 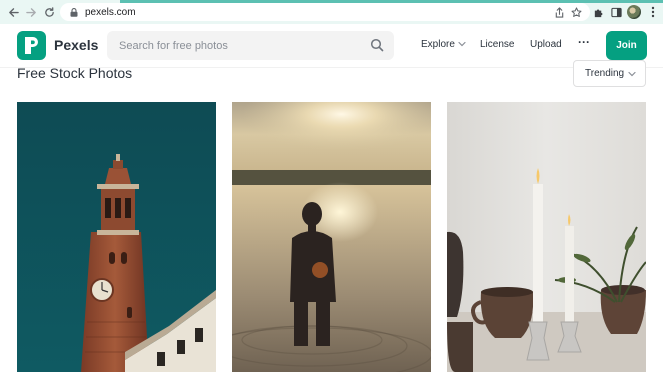 I want to click on browser-toolbar: pexels.com, so click(x=331, y=12).